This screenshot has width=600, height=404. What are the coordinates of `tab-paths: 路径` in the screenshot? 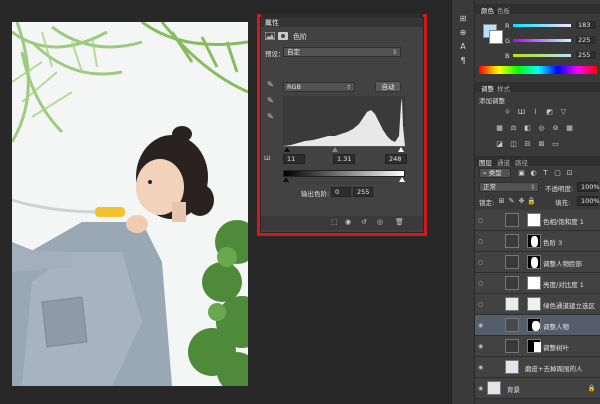 It's located at (521, 162).